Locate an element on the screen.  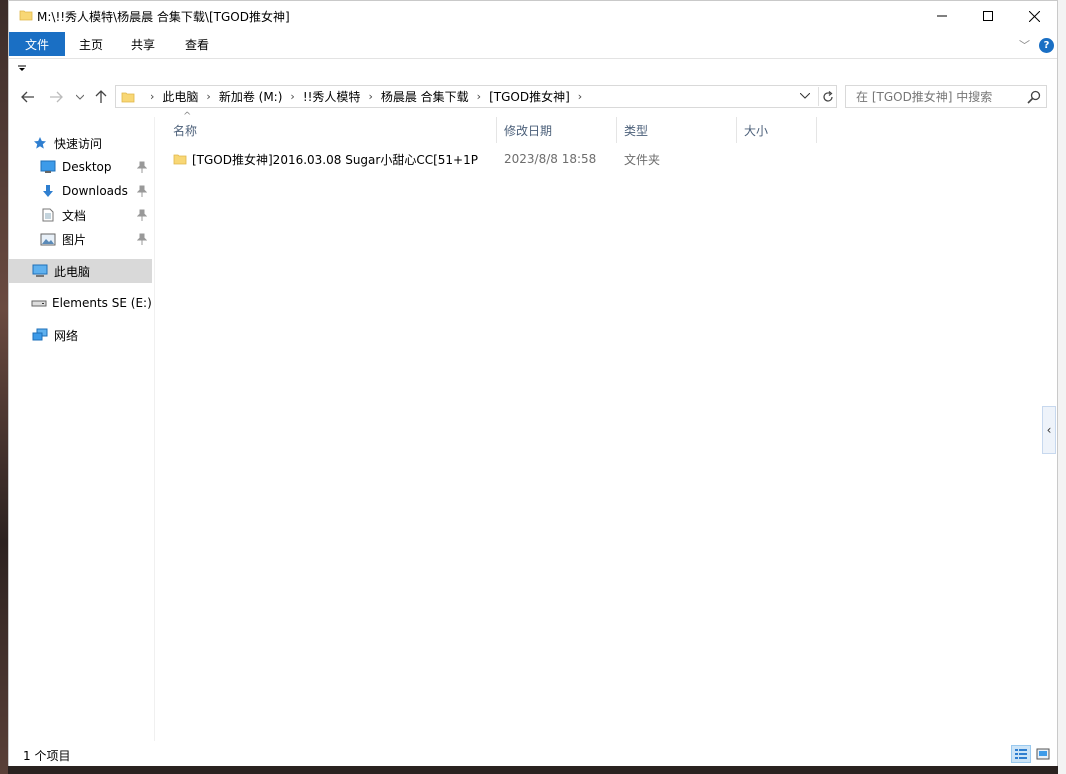
nav-label: Desktop is located at coordinates (87, 167).